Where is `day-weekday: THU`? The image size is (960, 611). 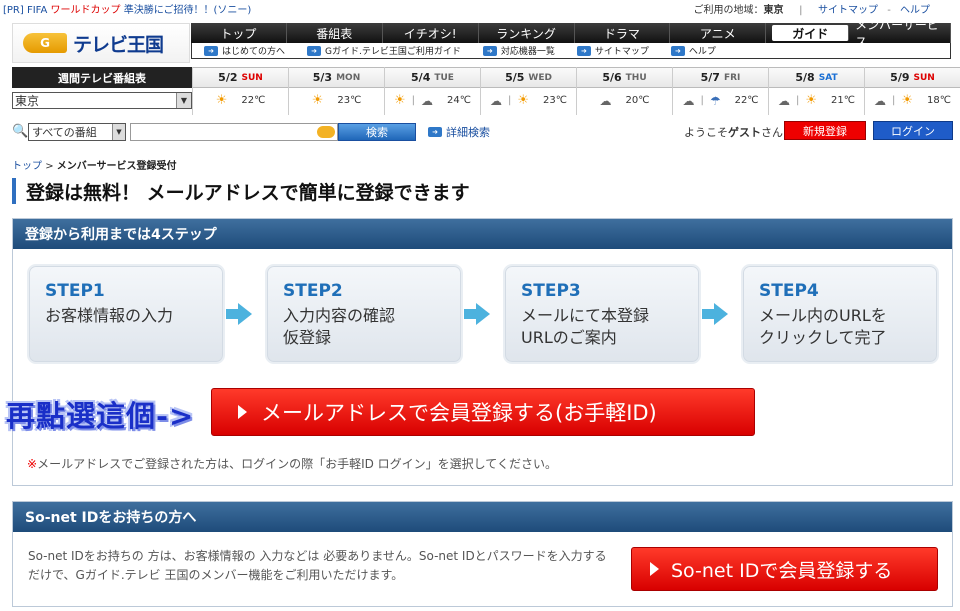 day-weekday: THU is located at coordinates (636, 77).